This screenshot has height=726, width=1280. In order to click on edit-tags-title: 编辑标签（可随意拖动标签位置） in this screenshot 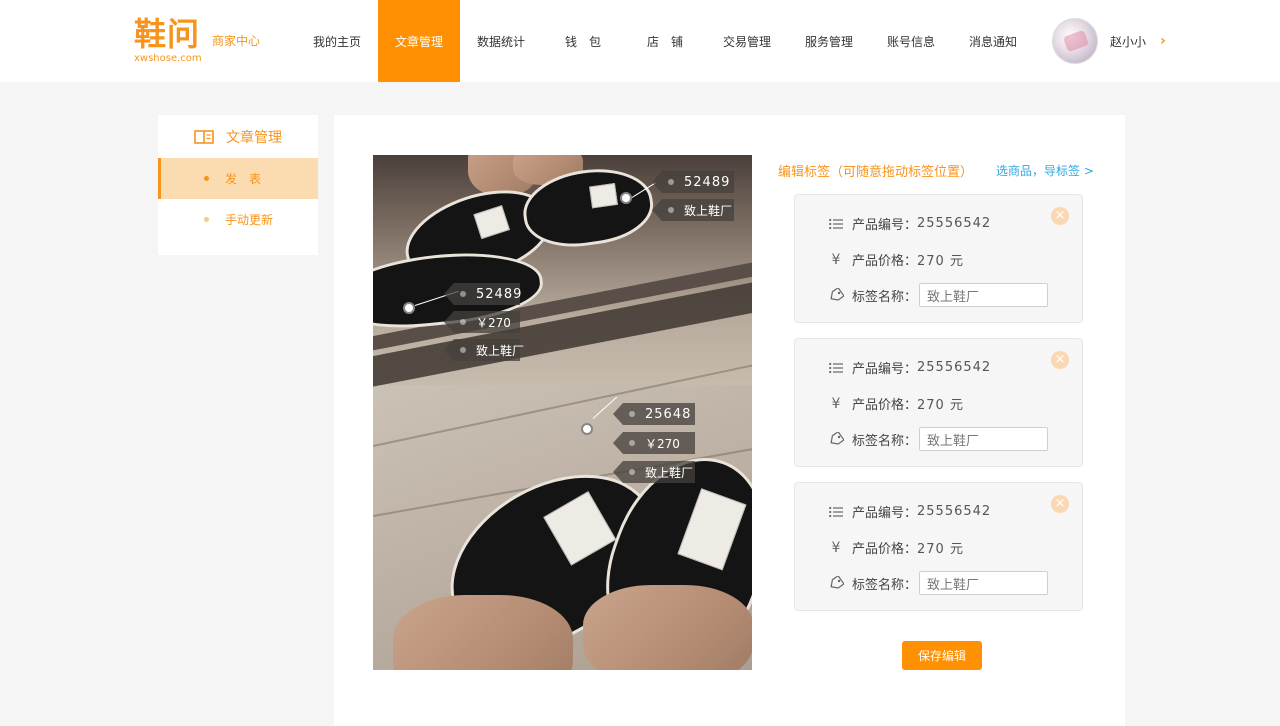, I will do `click(876, 172)`.